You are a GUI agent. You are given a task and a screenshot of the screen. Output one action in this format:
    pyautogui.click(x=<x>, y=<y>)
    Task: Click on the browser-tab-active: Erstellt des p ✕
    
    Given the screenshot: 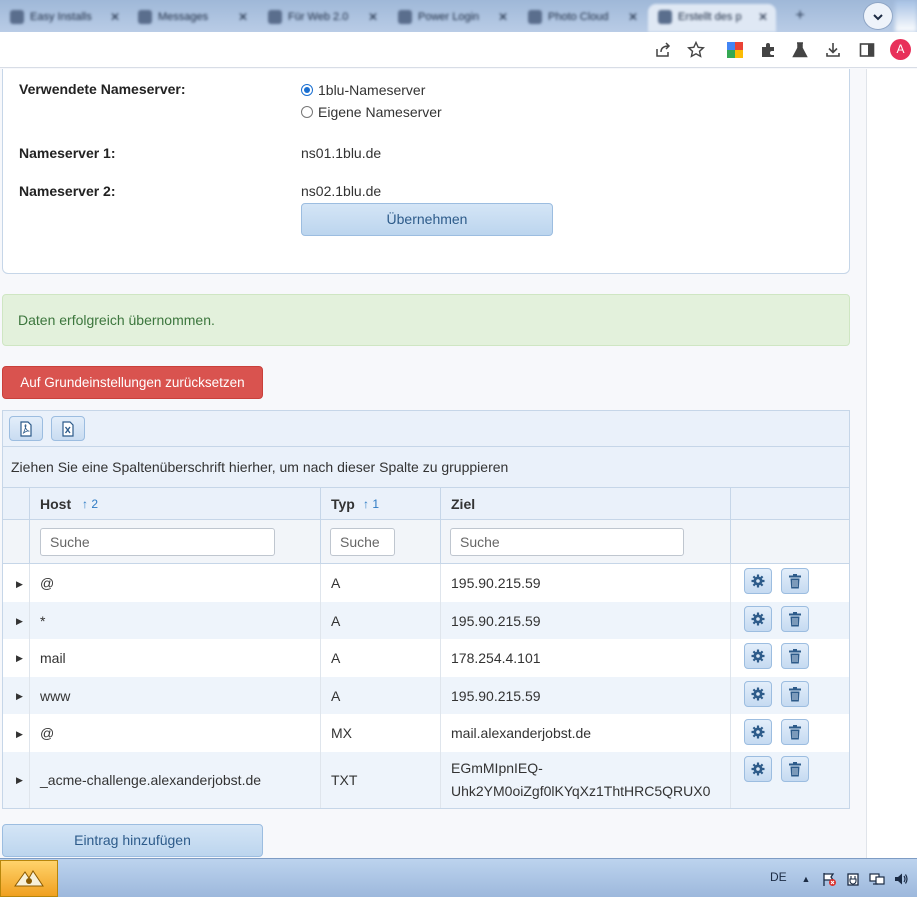 What is the action you would take?
    pyautogui.click(x=712, y=18)
    